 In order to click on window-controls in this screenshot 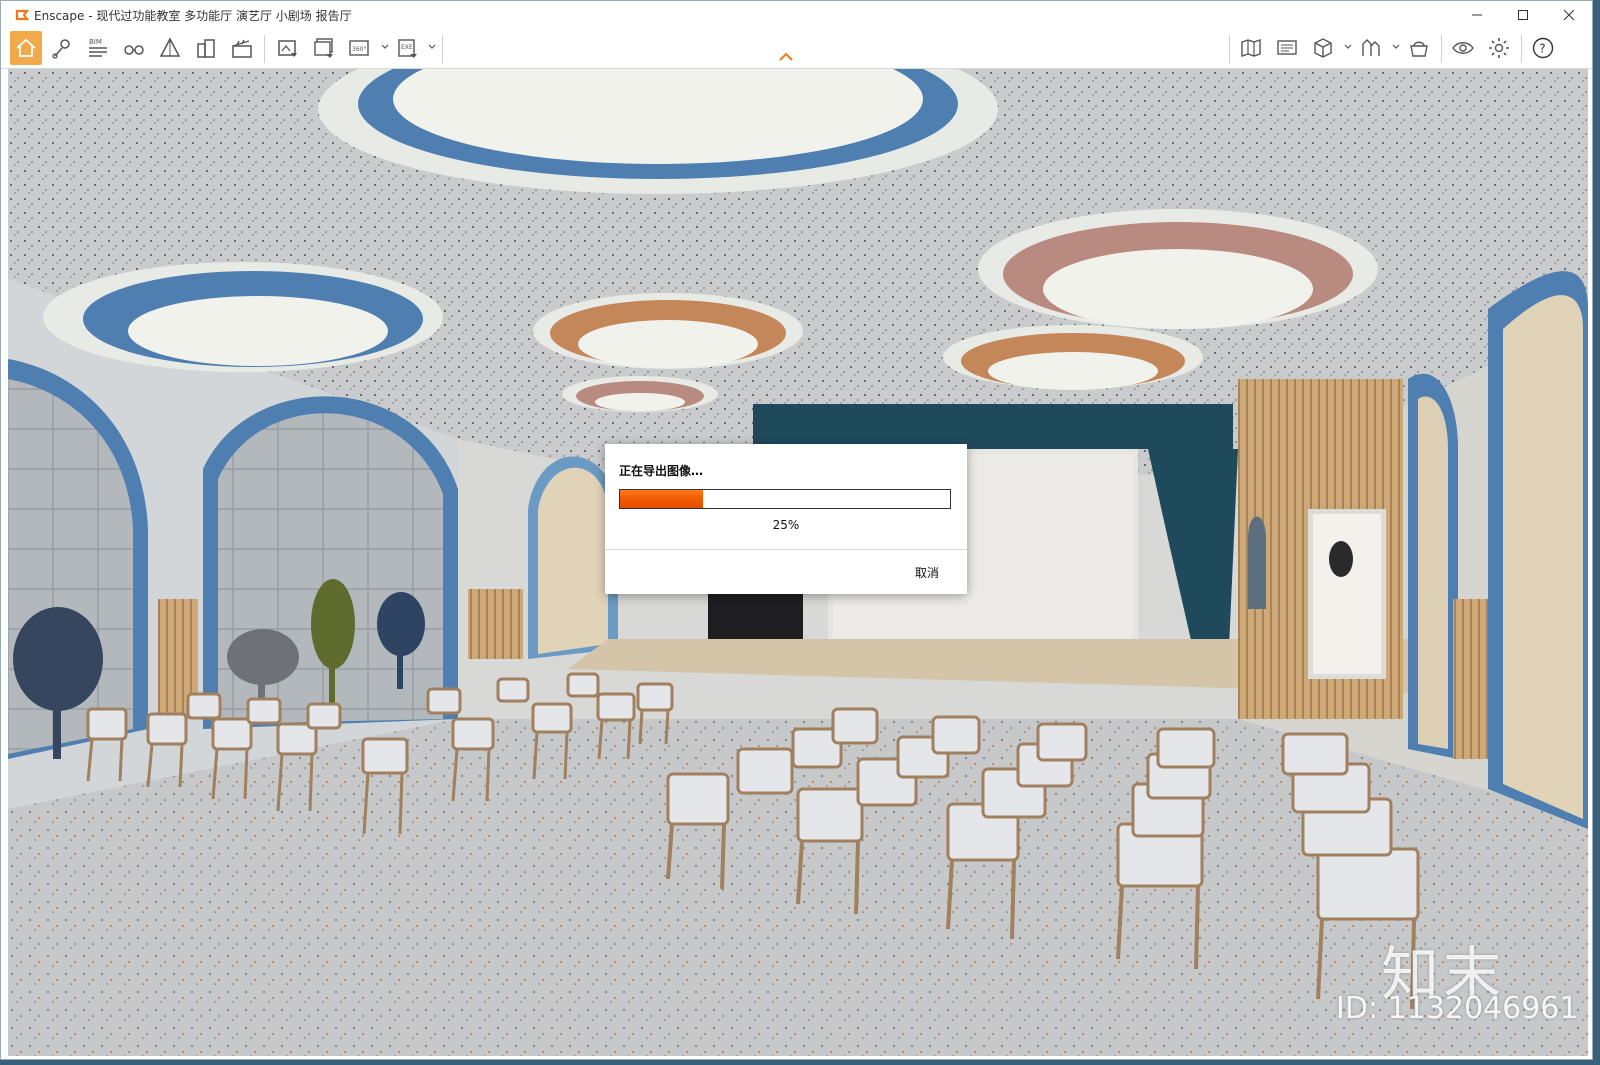, I will do `click(1523, 15)`.